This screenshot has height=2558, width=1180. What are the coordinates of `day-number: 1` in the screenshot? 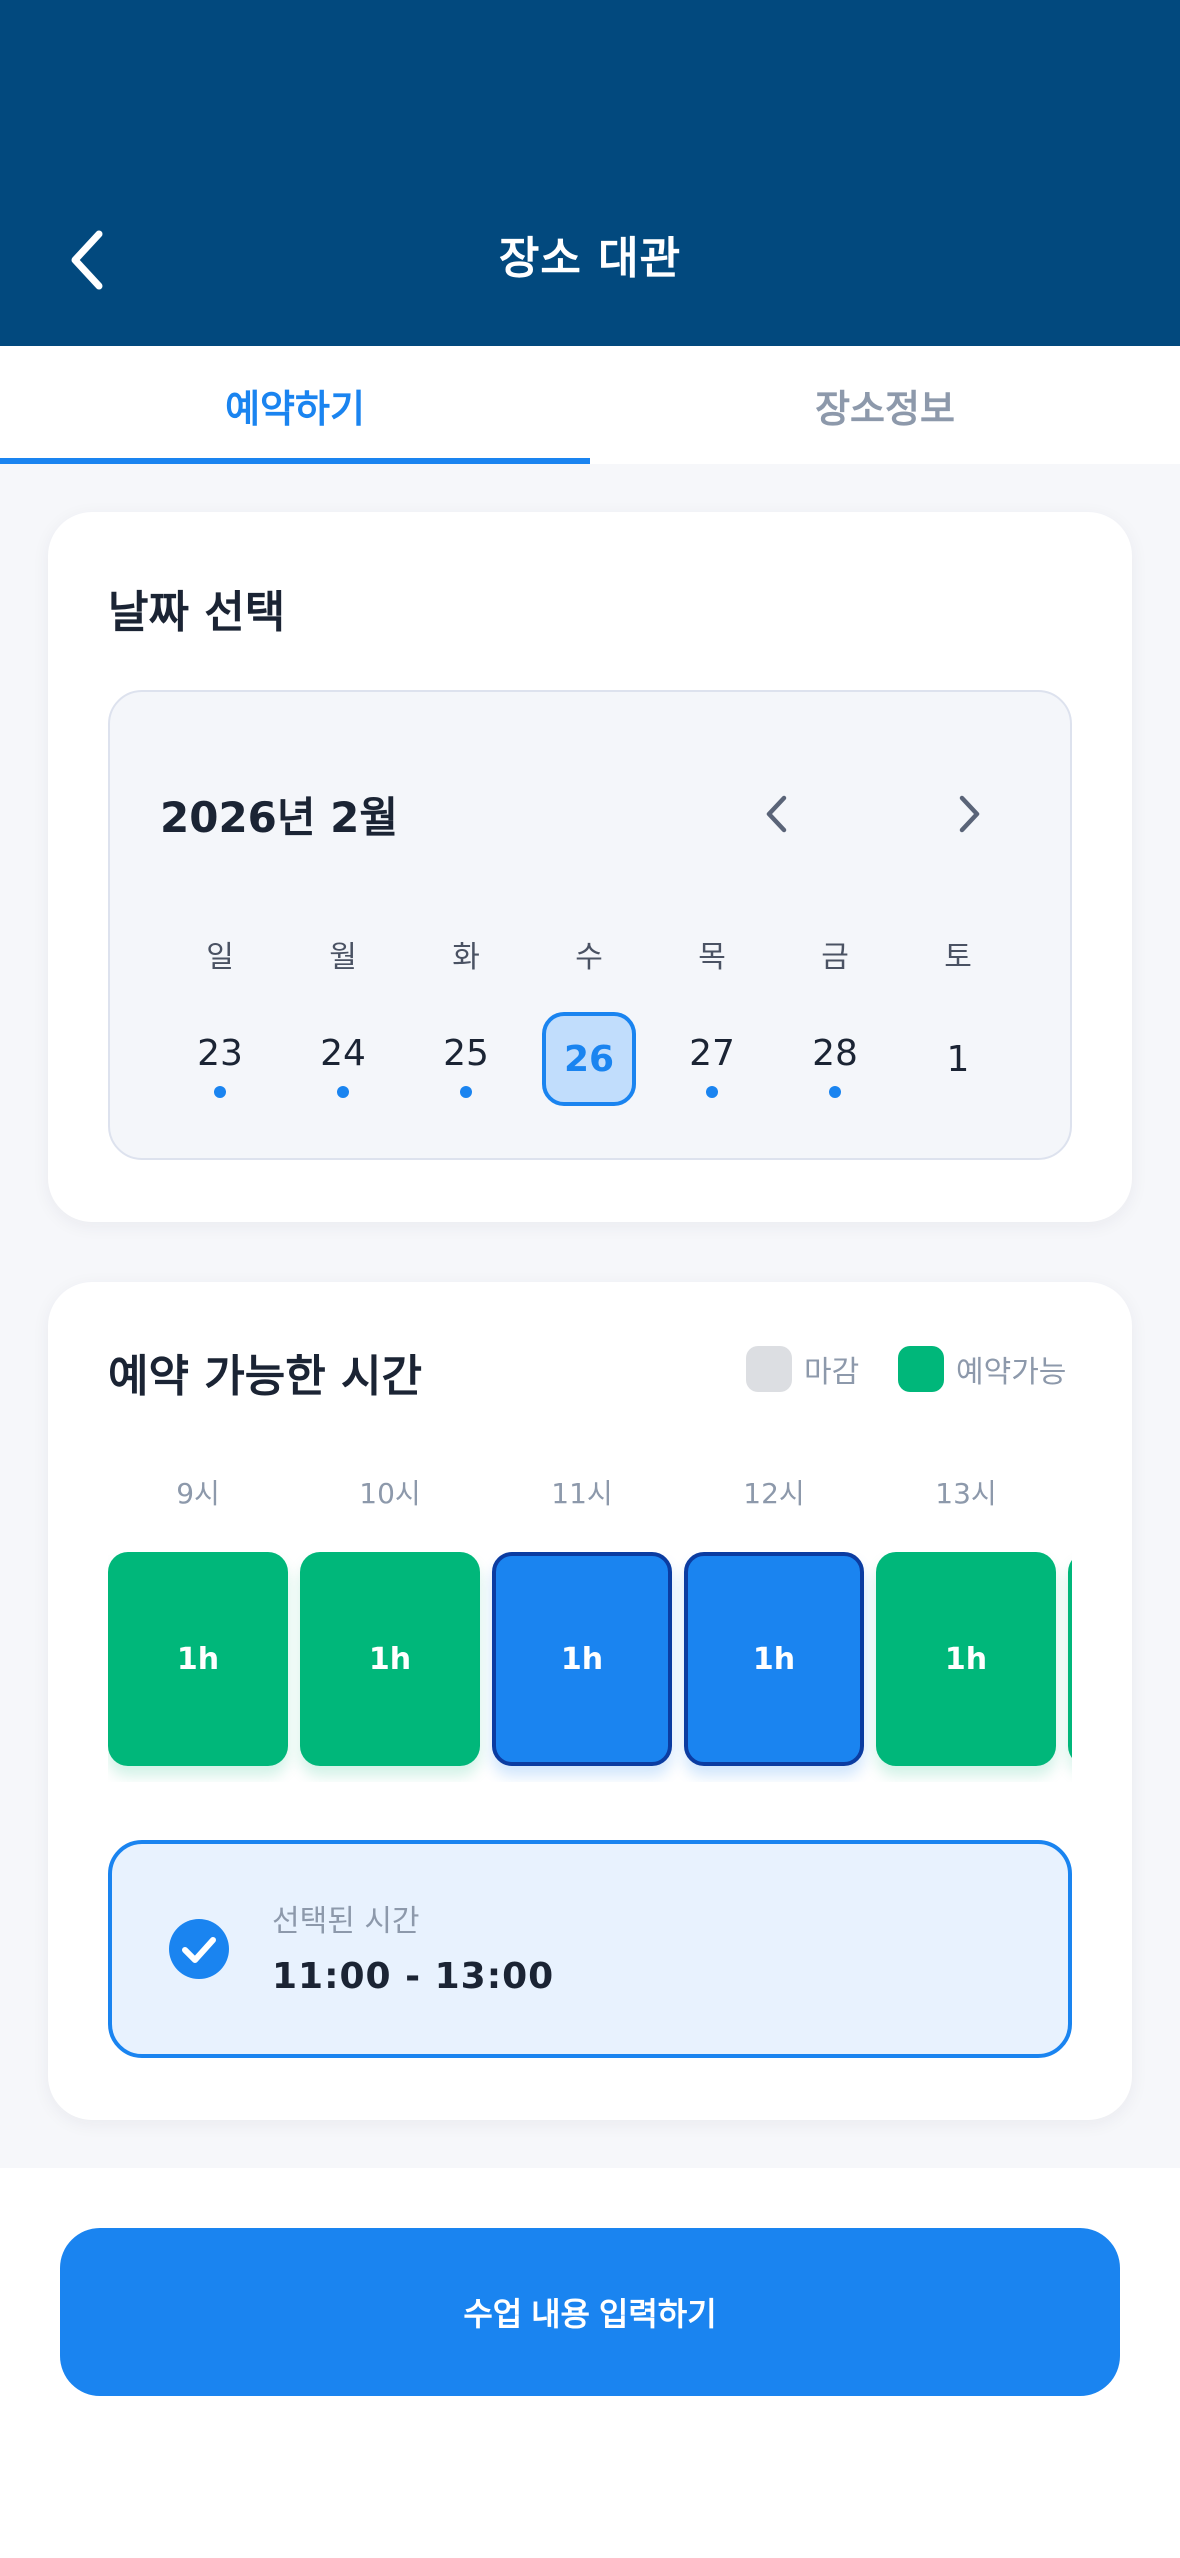 It's located at (958, 1059).